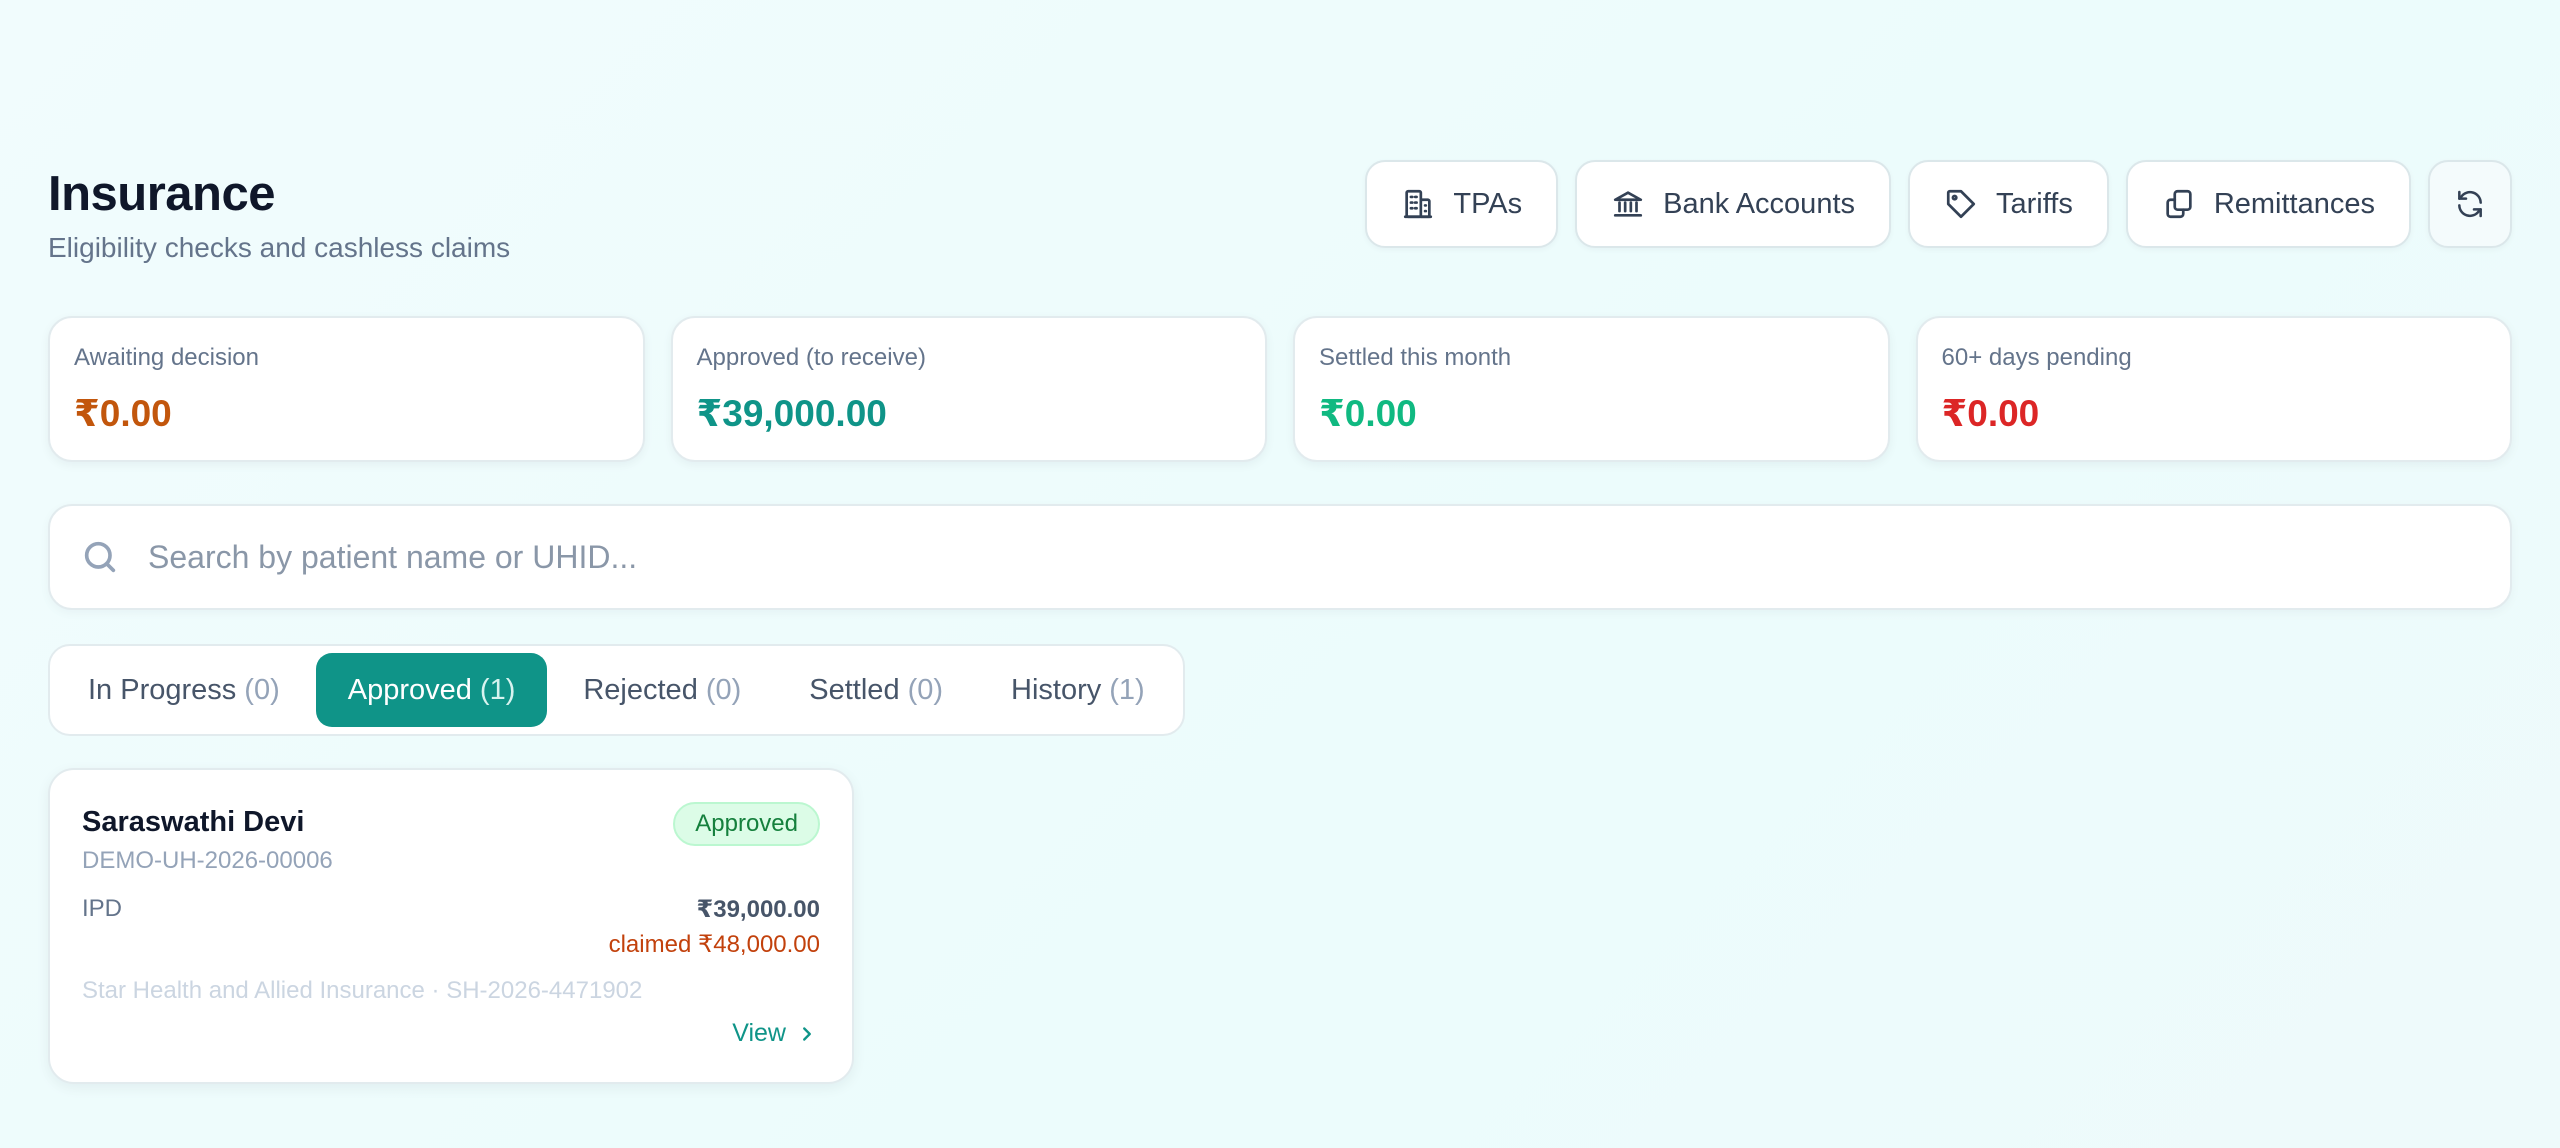 This screenshot has height=1148, width=2560. What do you see at coordinates (1056, 689) in the screenshot?
I see `tab-label: History` at bounding box center [1056, 689].